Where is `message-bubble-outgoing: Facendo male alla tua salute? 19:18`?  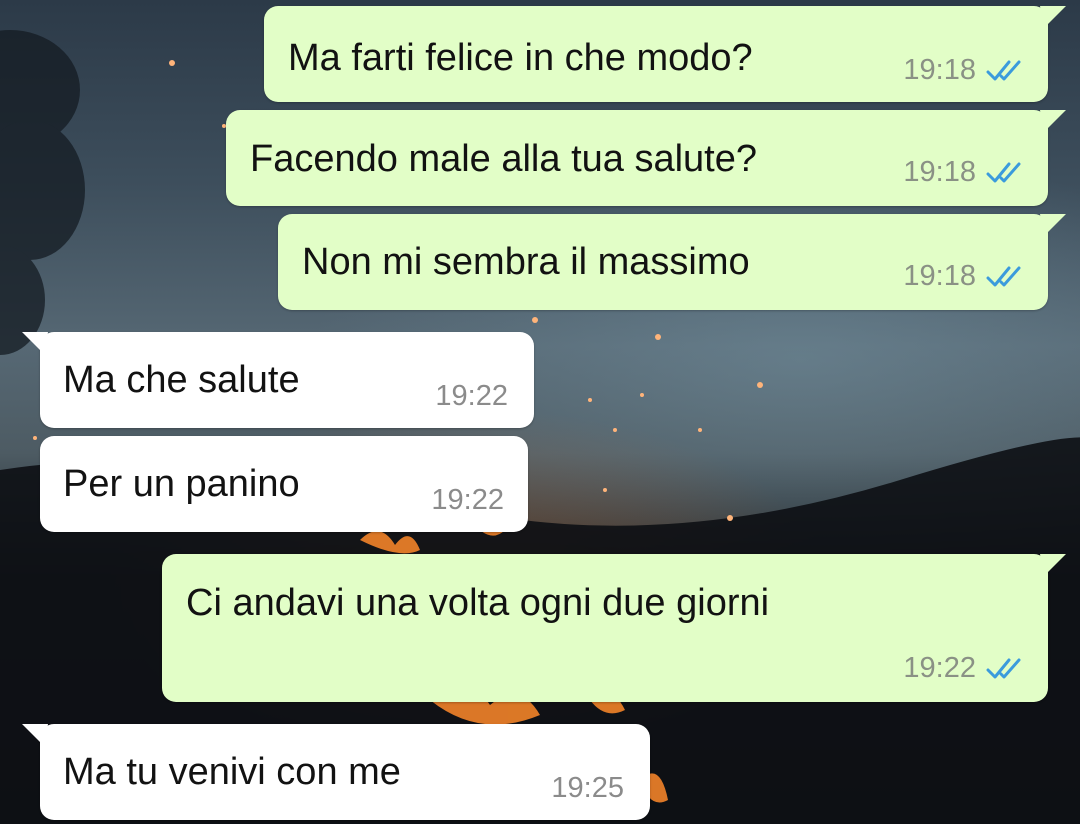
message-bubble-outgoing: Facendo male alla tua salute? 19:18 is located at coordinates (646, 158).